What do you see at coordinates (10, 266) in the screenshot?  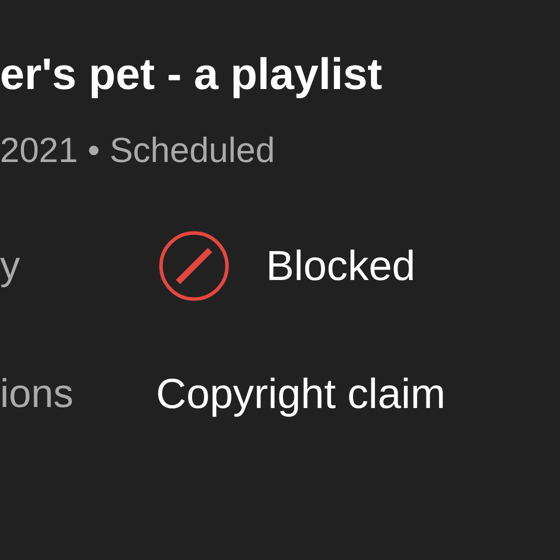 I see `detail-label: y` at bounding box center [10, 266].